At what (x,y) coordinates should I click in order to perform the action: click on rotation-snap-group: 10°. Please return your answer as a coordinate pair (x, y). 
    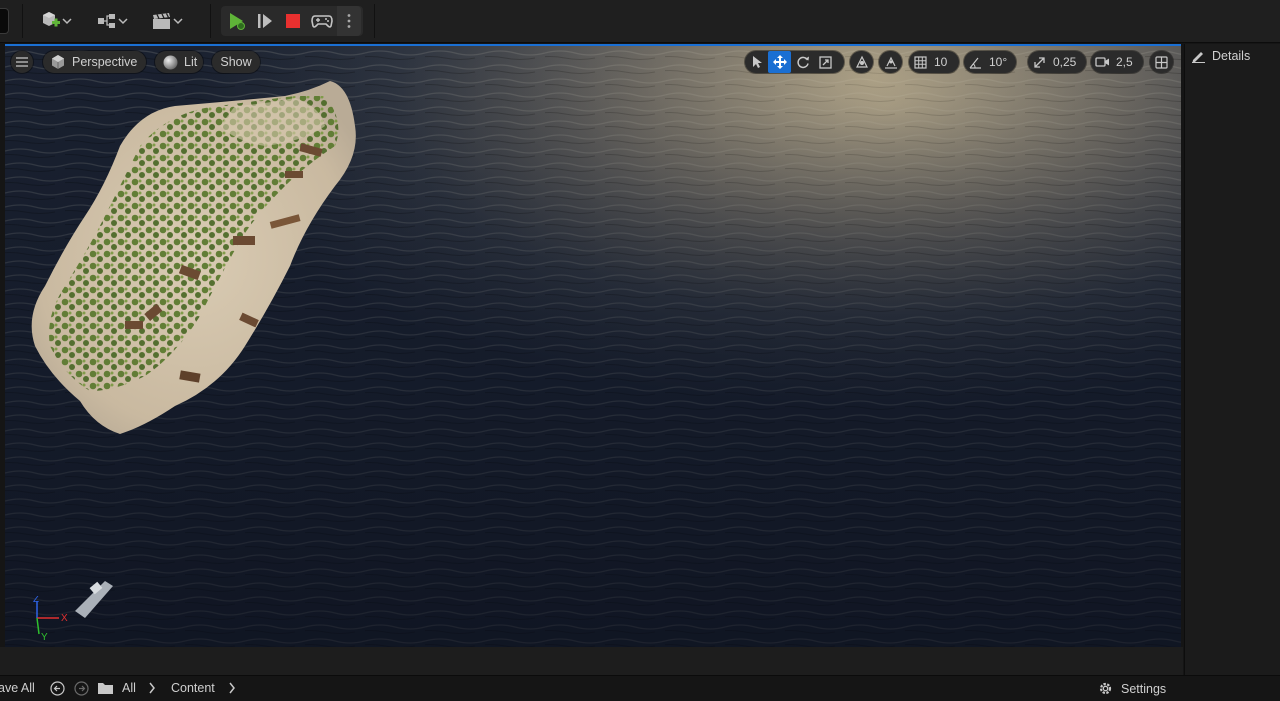
    Looking at the image, I should click on (990, 62).